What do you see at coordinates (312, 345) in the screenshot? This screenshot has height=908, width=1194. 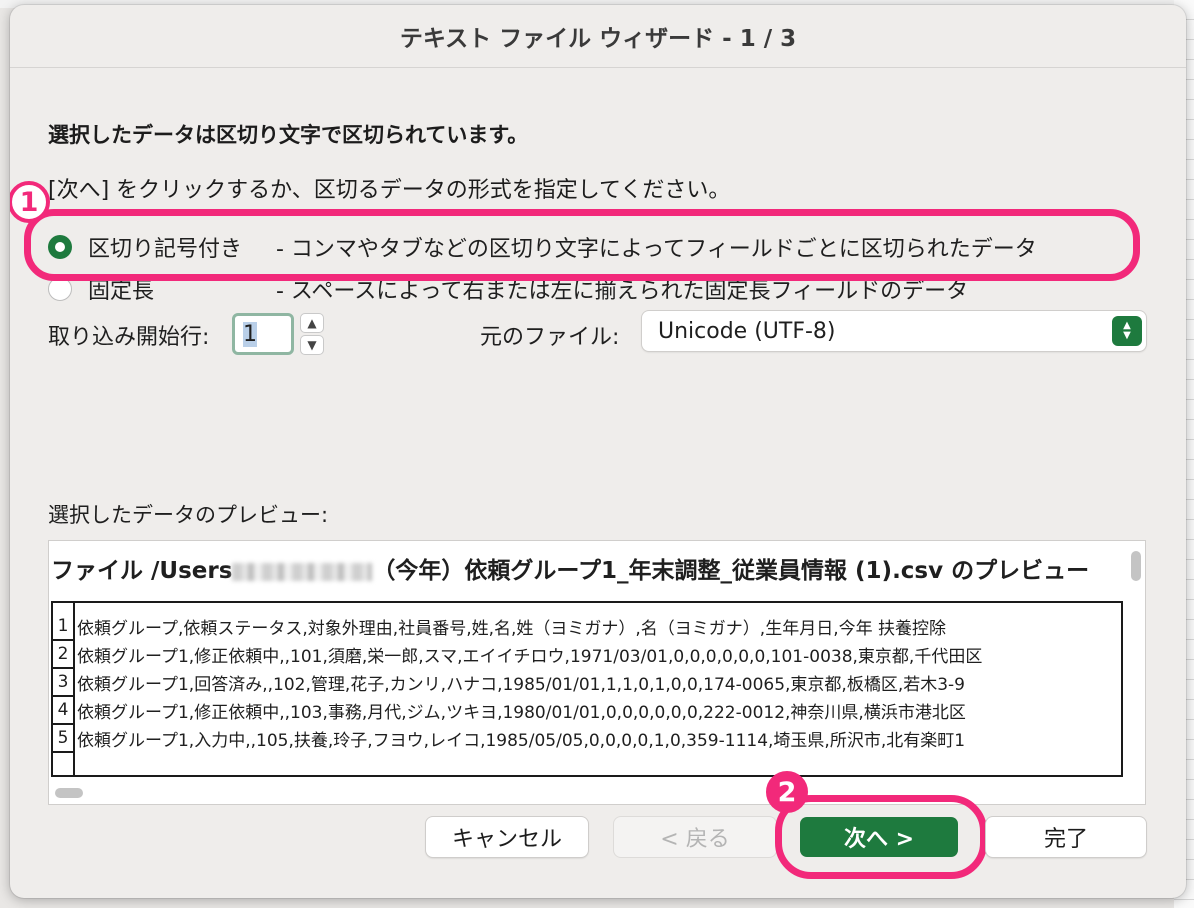 I see `chevron-down-icon: ▼` at bounding box center [312, 345].